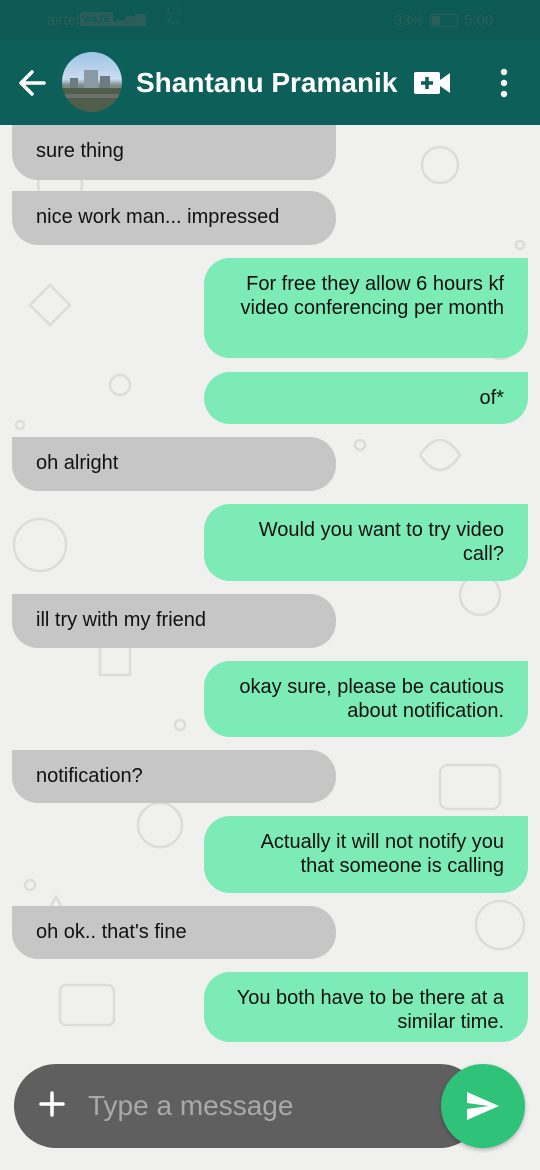  I want to click on message-bubble-incoming: sure thing, so click(174, 152).